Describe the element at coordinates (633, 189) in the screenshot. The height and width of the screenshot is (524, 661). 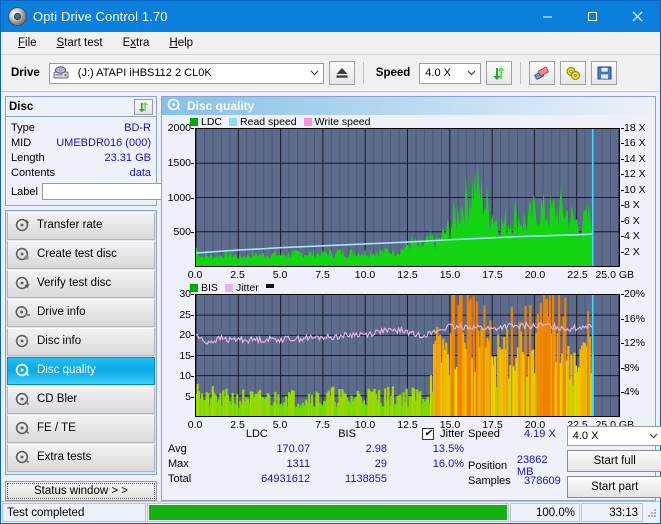
I see `axis-tick-label: 10 X` at that location.